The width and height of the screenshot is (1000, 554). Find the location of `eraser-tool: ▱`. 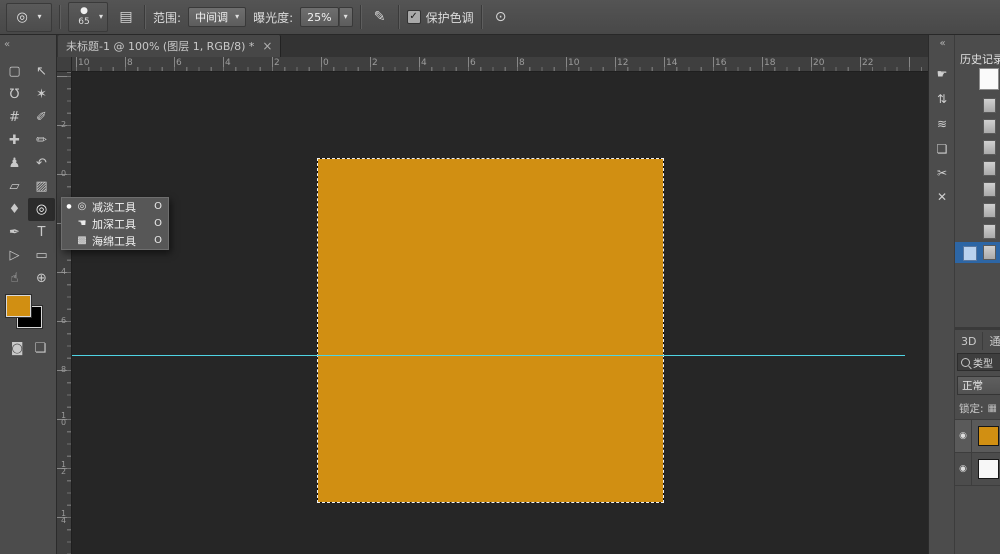

eraser-tool: ▱ is located at coordinates (14, 186).